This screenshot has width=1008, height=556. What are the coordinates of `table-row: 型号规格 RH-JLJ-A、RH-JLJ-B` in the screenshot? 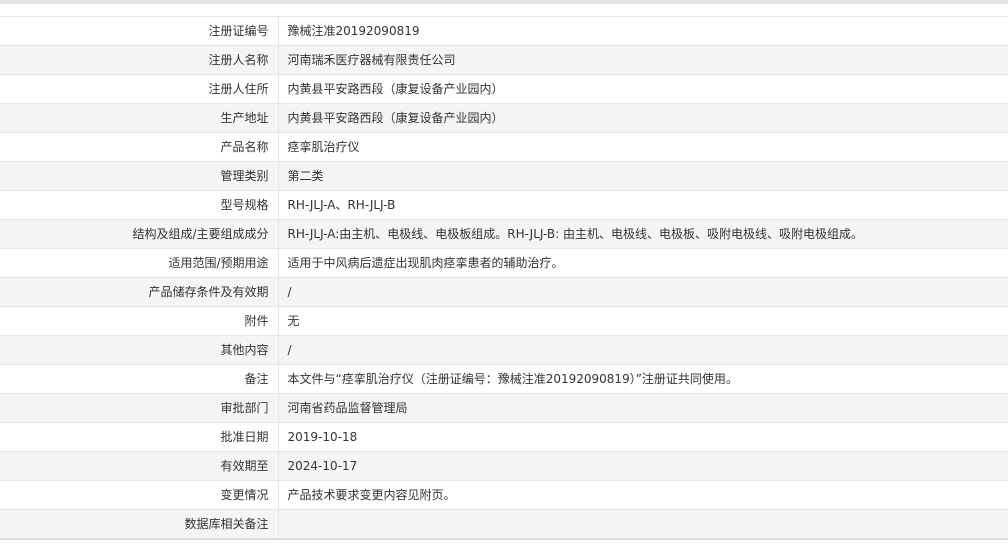 It's located at (504, 205).